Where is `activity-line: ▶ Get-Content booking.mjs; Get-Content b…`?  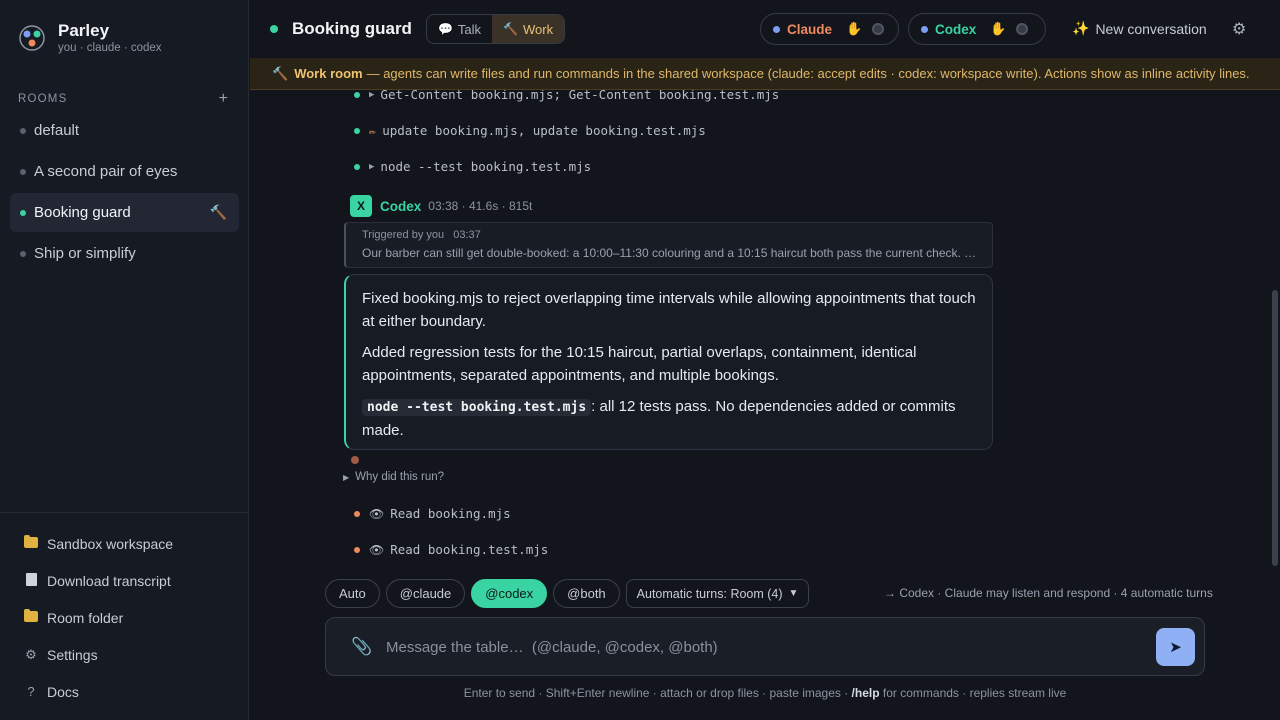
activity-line: ▶ Get-Content booking.mjs; Get-Content b… is located at coordinates (566, 96).